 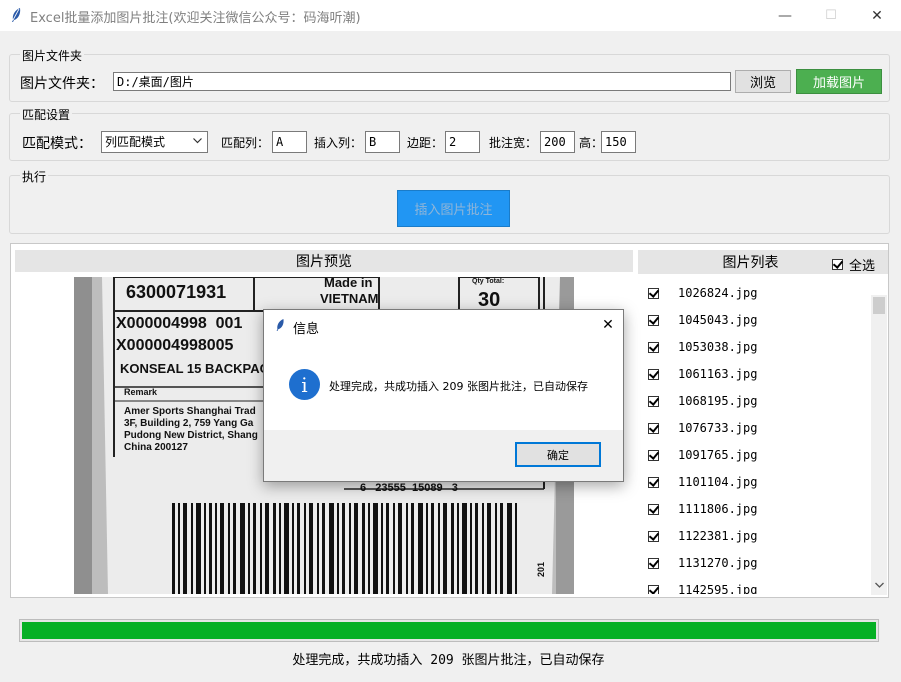 What do you see at coordinates (349, 298) in the screenshot?
I see `label-country: VIETNAM` at bounding box center [349, 298].